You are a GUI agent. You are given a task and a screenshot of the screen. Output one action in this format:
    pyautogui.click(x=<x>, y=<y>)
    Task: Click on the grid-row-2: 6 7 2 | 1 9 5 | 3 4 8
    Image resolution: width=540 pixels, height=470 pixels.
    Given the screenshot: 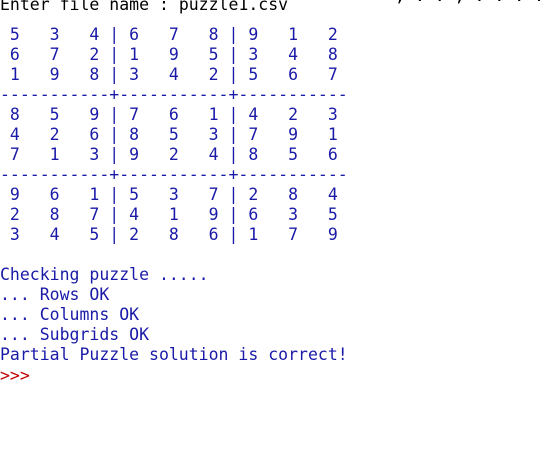 What is the action you would take?
    pyautogui.click(x=169, y=54)
    